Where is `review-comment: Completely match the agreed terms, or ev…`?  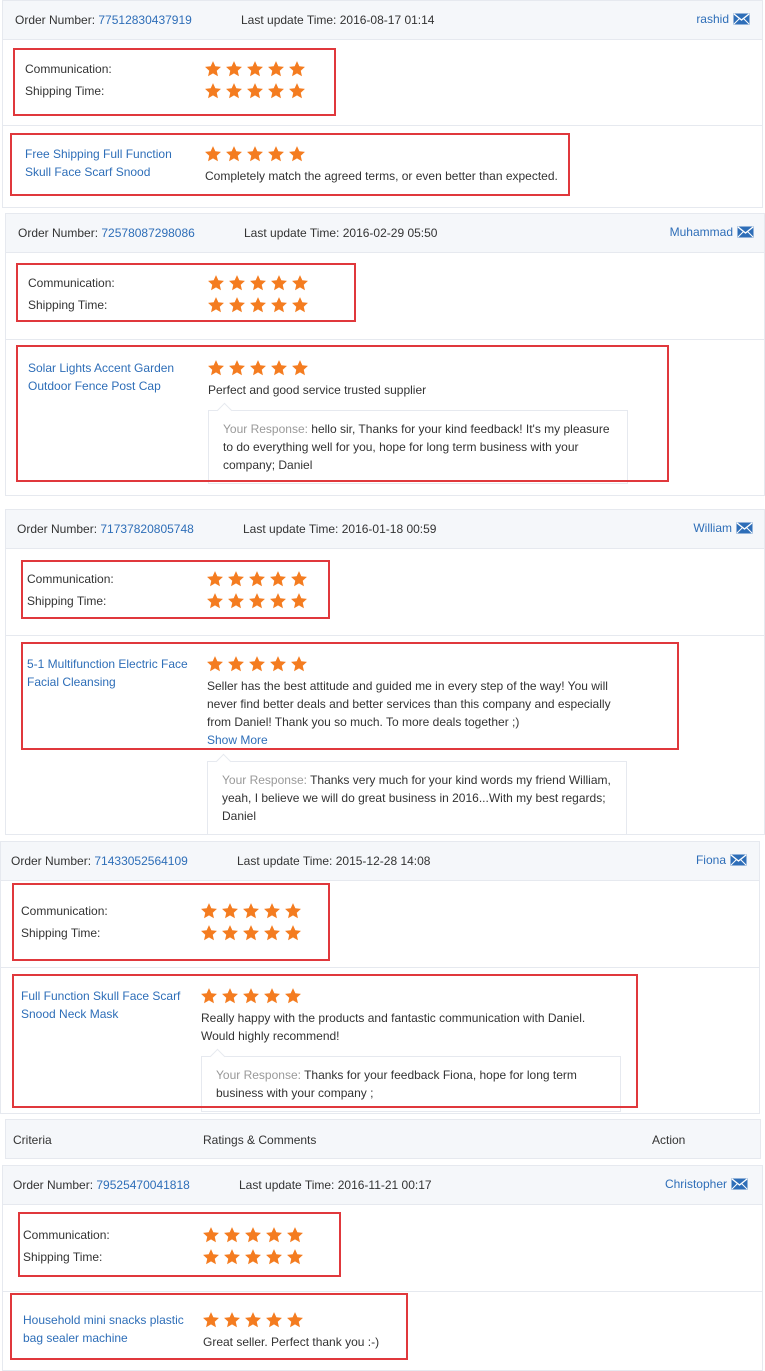
review-comment: Completely match the agreed terms, or ev… is located at coordinates (381, 176).